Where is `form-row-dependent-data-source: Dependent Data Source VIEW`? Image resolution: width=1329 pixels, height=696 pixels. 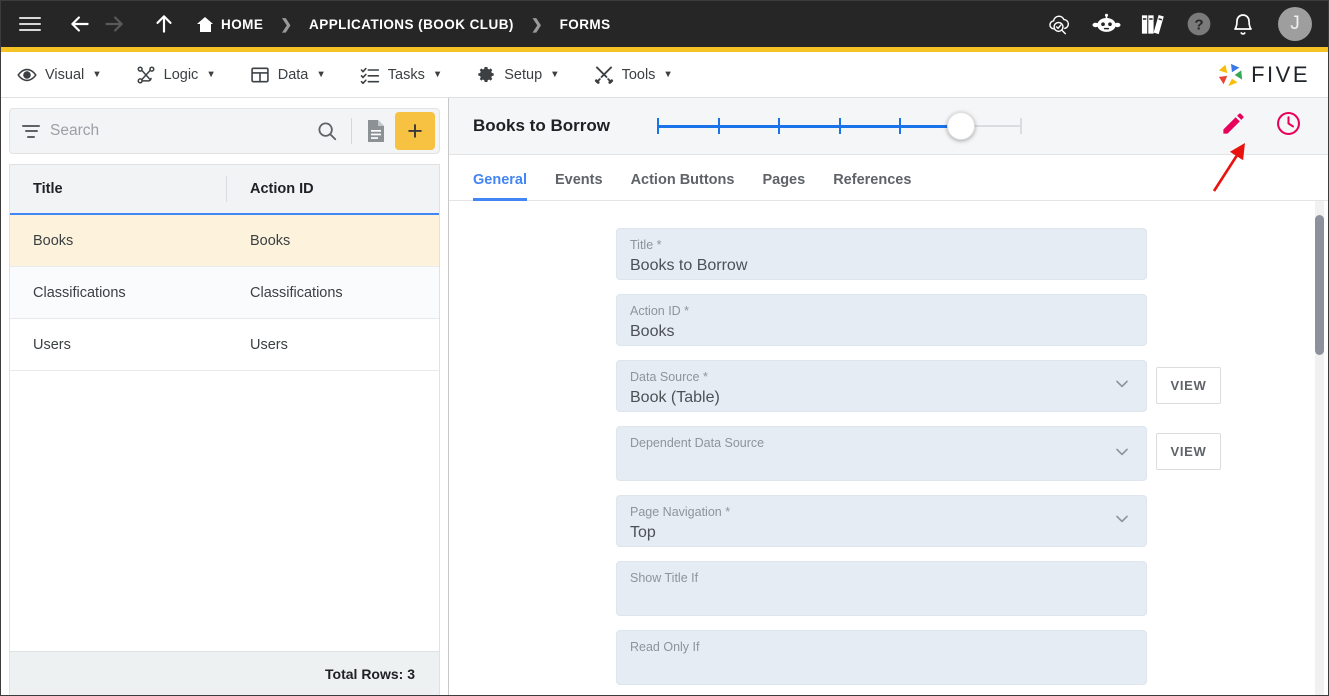 form-row-dependent-data-source: Dependent Data Source VIEW is located at coordinates (966, 453).